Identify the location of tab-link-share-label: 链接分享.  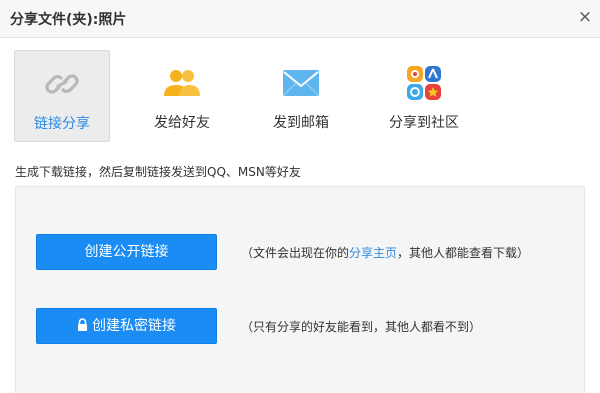
(62, 124).